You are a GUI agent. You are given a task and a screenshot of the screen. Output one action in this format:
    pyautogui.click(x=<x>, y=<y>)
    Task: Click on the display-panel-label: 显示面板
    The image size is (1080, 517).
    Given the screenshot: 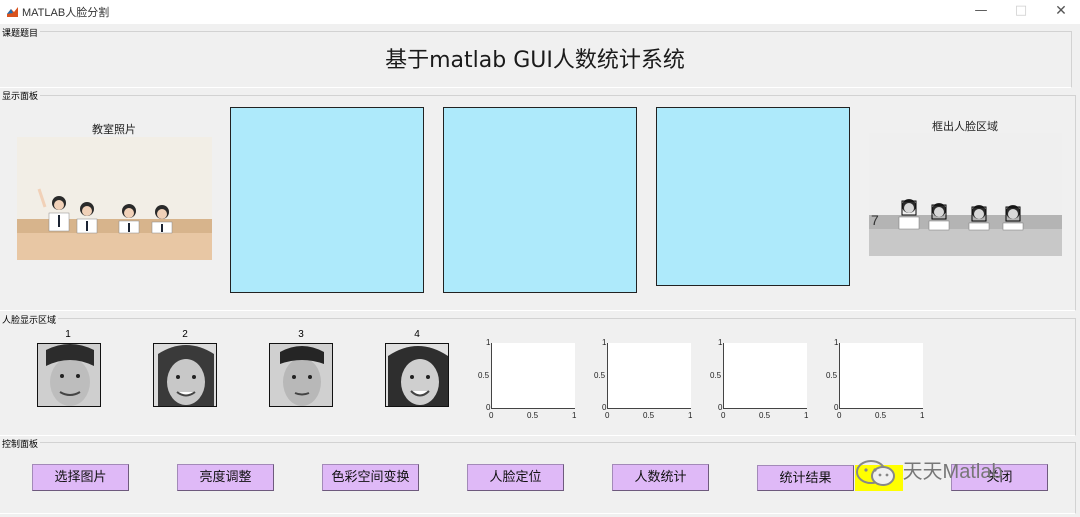 What is the action you would take?
    pyautogui.click(x=20, y=95)
    